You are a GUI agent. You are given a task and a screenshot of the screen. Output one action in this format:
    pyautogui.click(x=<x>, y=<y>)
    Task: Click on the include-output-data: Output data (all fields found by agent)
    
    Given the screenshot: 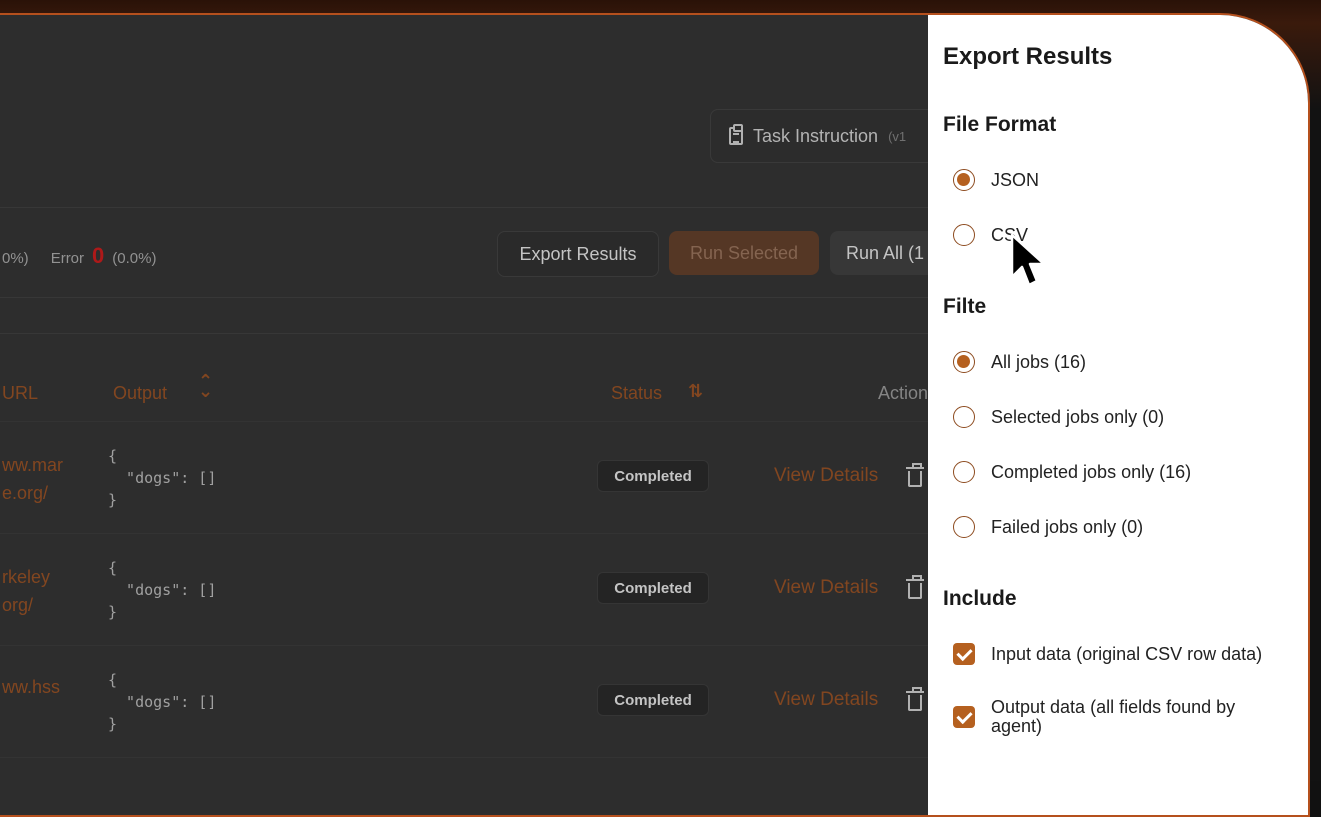 What is the action you would take?
    pyautogui.click(x=1103, y=717)
    